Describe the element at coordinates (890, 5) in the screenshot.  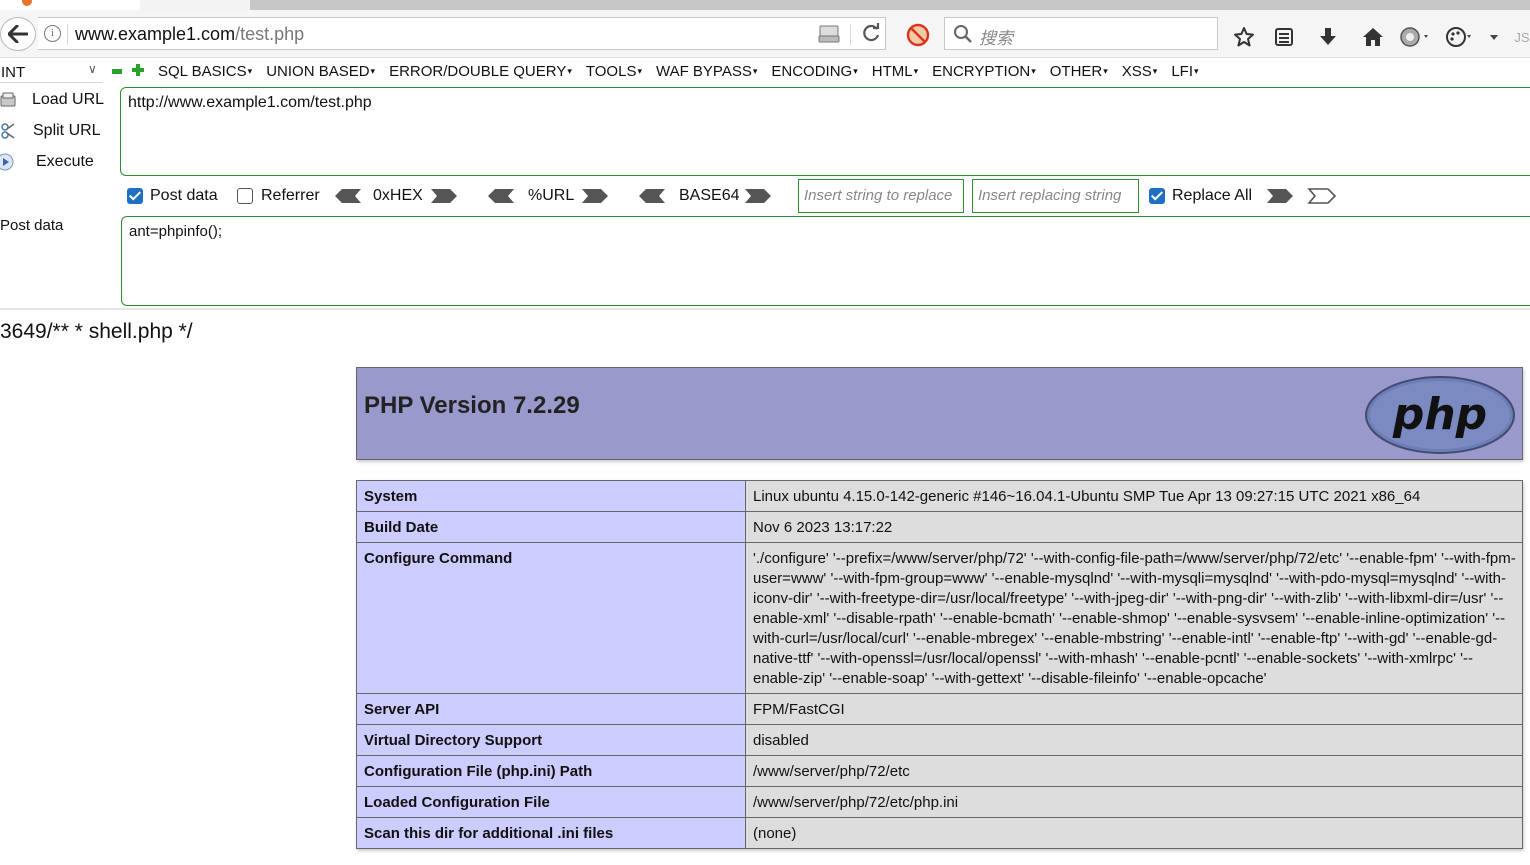
I see `tab-strip-background` at that location.